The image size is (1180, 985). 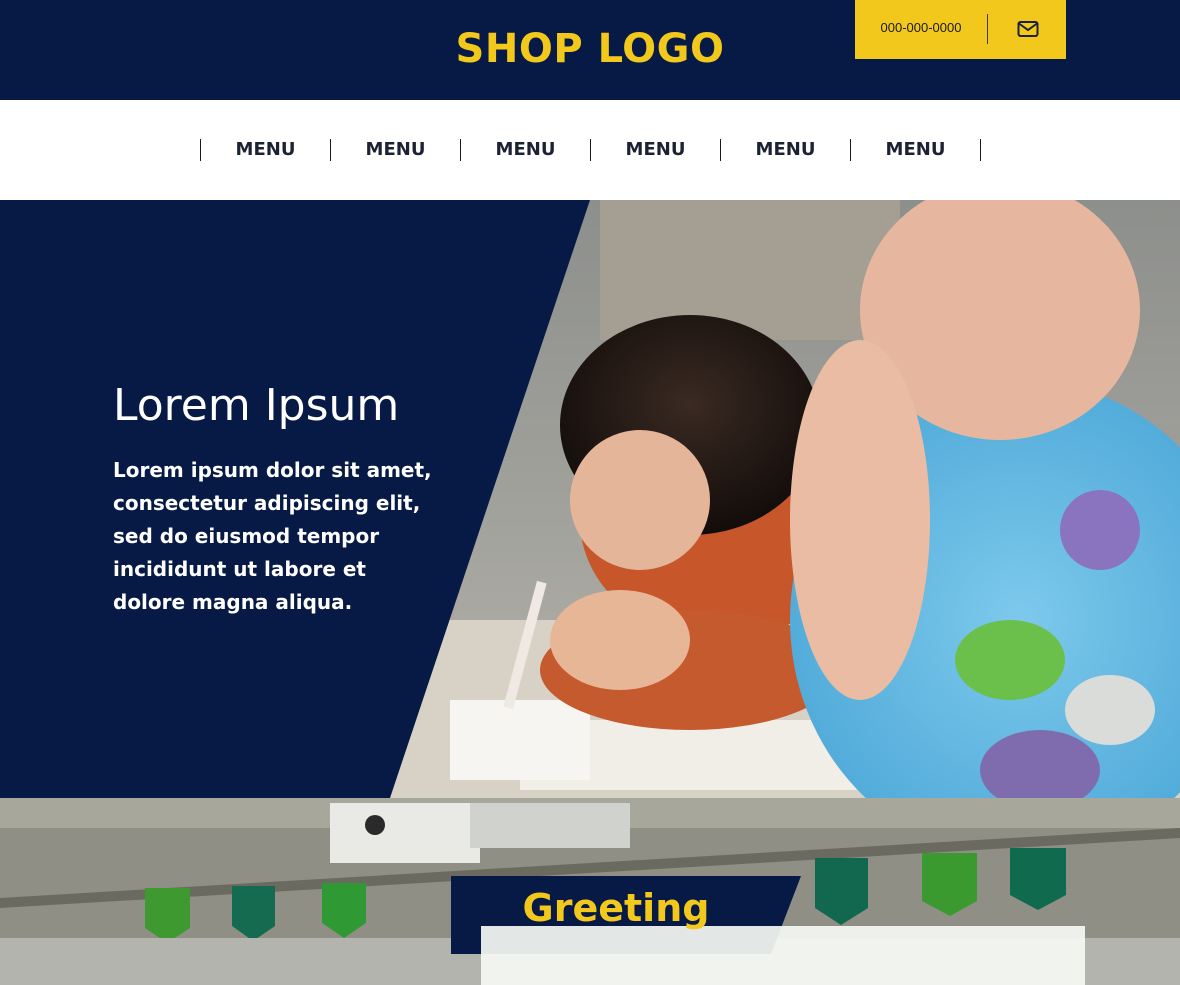 I want to click on site-header: SHOP LOGO 000-000-0000, so click(x=590, y=50).